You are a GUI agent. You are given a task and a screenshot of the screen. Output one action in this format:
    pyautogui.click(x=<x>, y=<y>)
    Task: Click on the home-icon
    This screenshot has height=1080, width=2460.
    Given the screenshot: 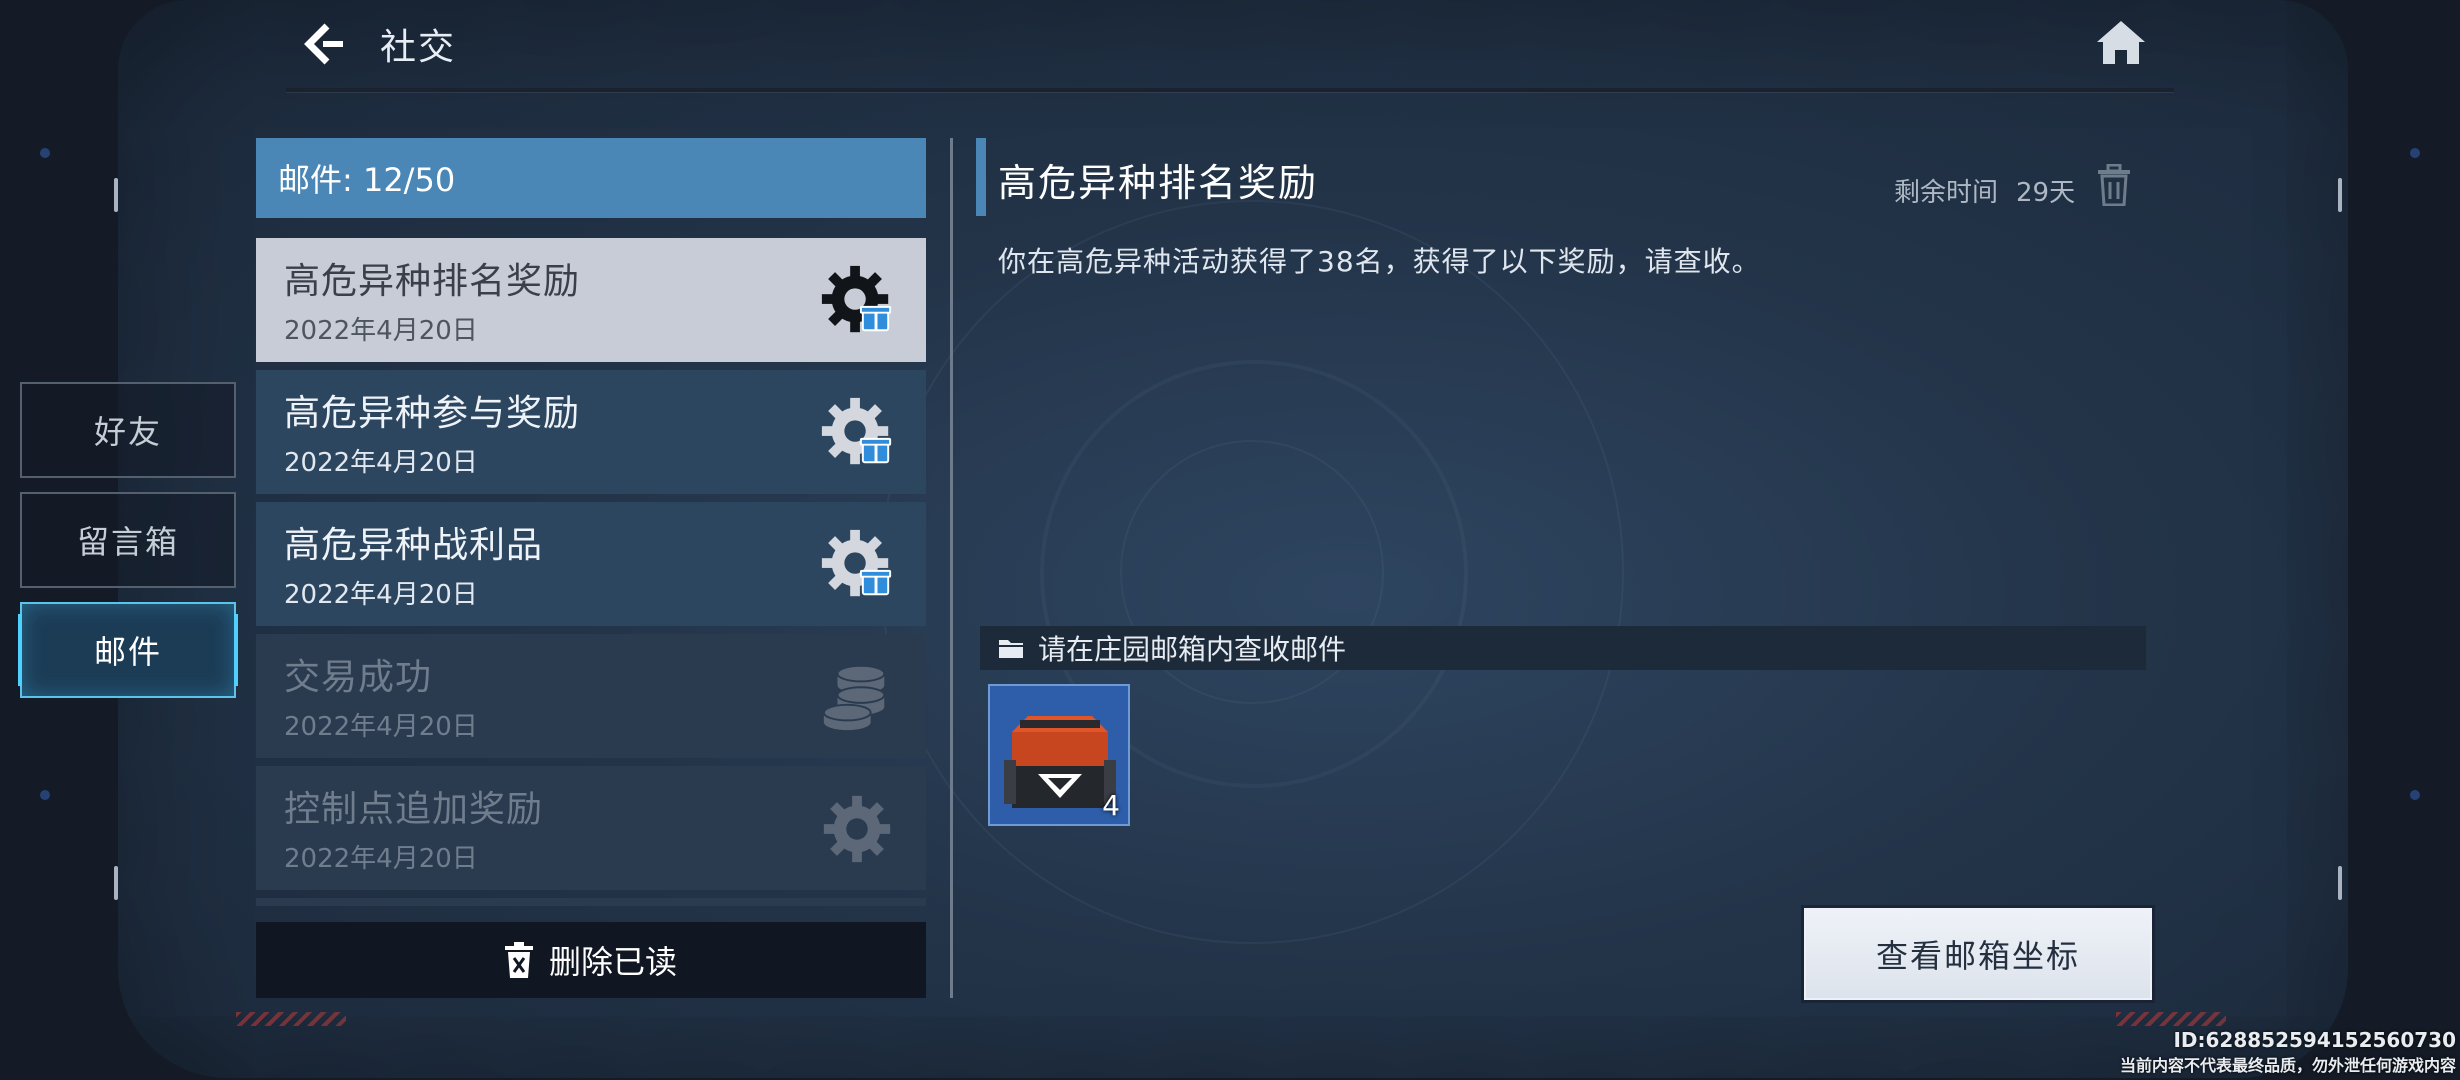 What is the action you would take?
    pyautogui.click(x=2121, y=42)
    